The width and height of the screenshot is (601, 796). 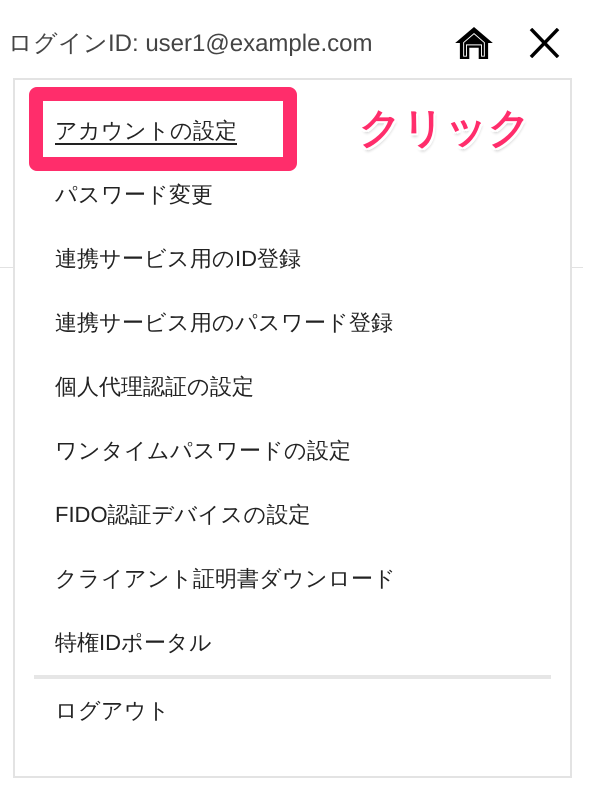 I want to click on home-icon, so click(x=474, y=43).